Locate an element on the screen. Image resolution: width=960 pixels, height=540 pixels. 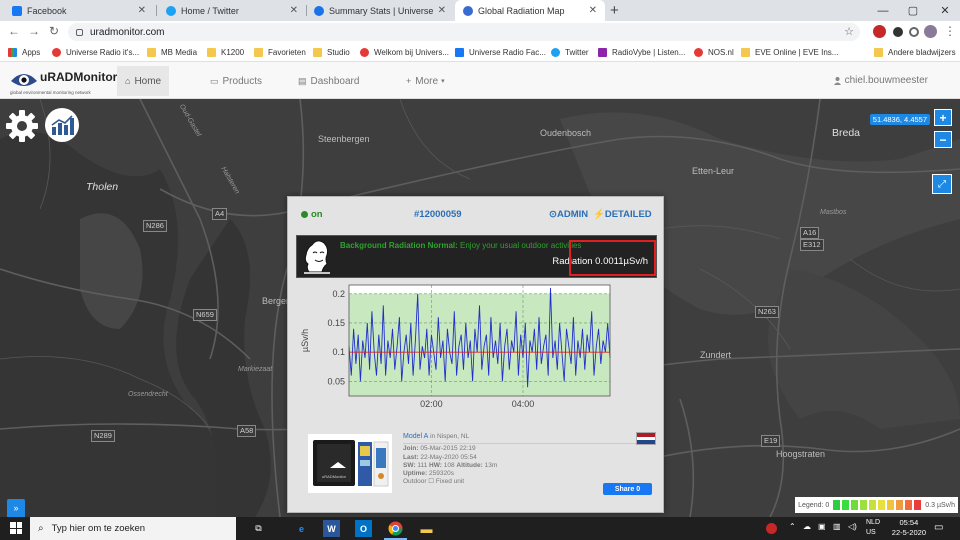
bookmark-k1200: K1200 is located at coordinates (225, 52).